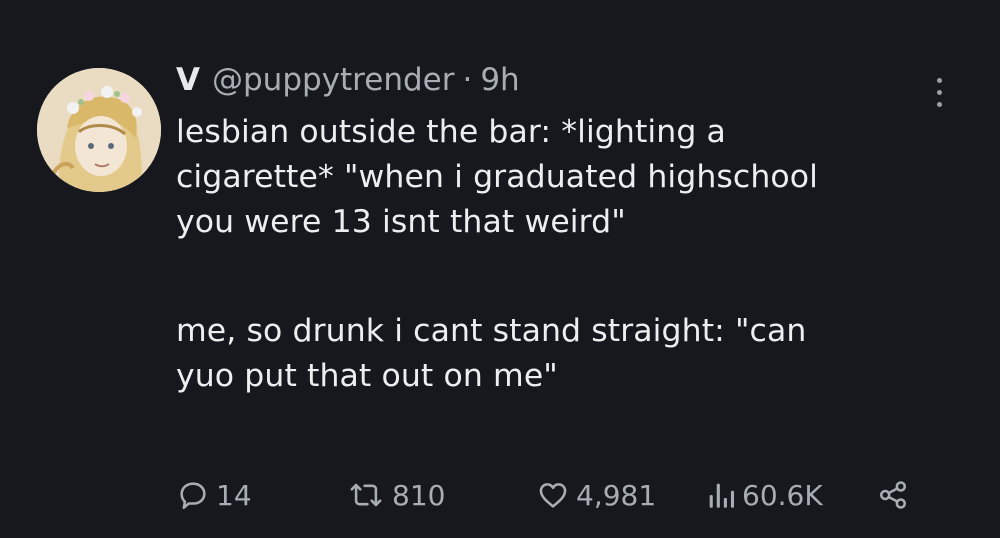 Image resolution: width=1000 pixels, height=538 pixels. I want to click on post-time: 9h, so click(499, 80).